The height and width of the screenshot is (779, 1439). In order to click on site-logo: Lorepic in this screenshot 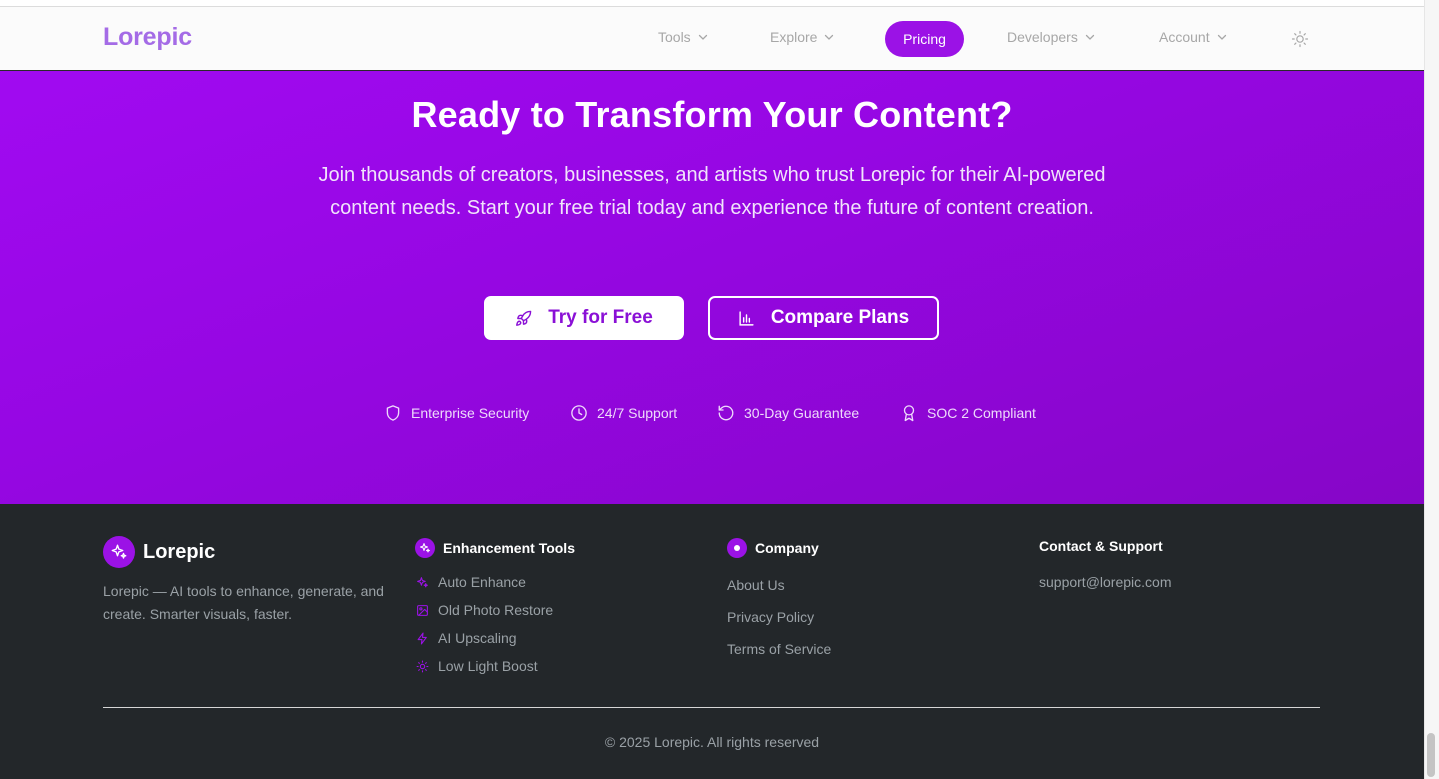, I will do `click(147, 37)`.